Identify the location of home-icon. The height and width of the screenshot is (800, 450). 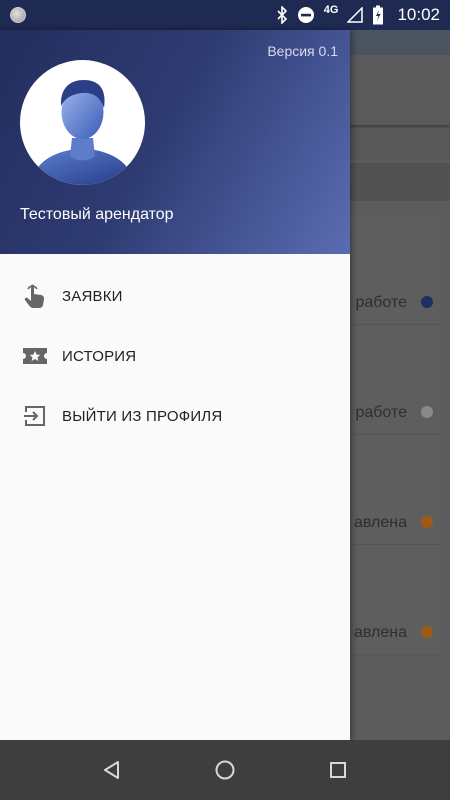
(225, 770).